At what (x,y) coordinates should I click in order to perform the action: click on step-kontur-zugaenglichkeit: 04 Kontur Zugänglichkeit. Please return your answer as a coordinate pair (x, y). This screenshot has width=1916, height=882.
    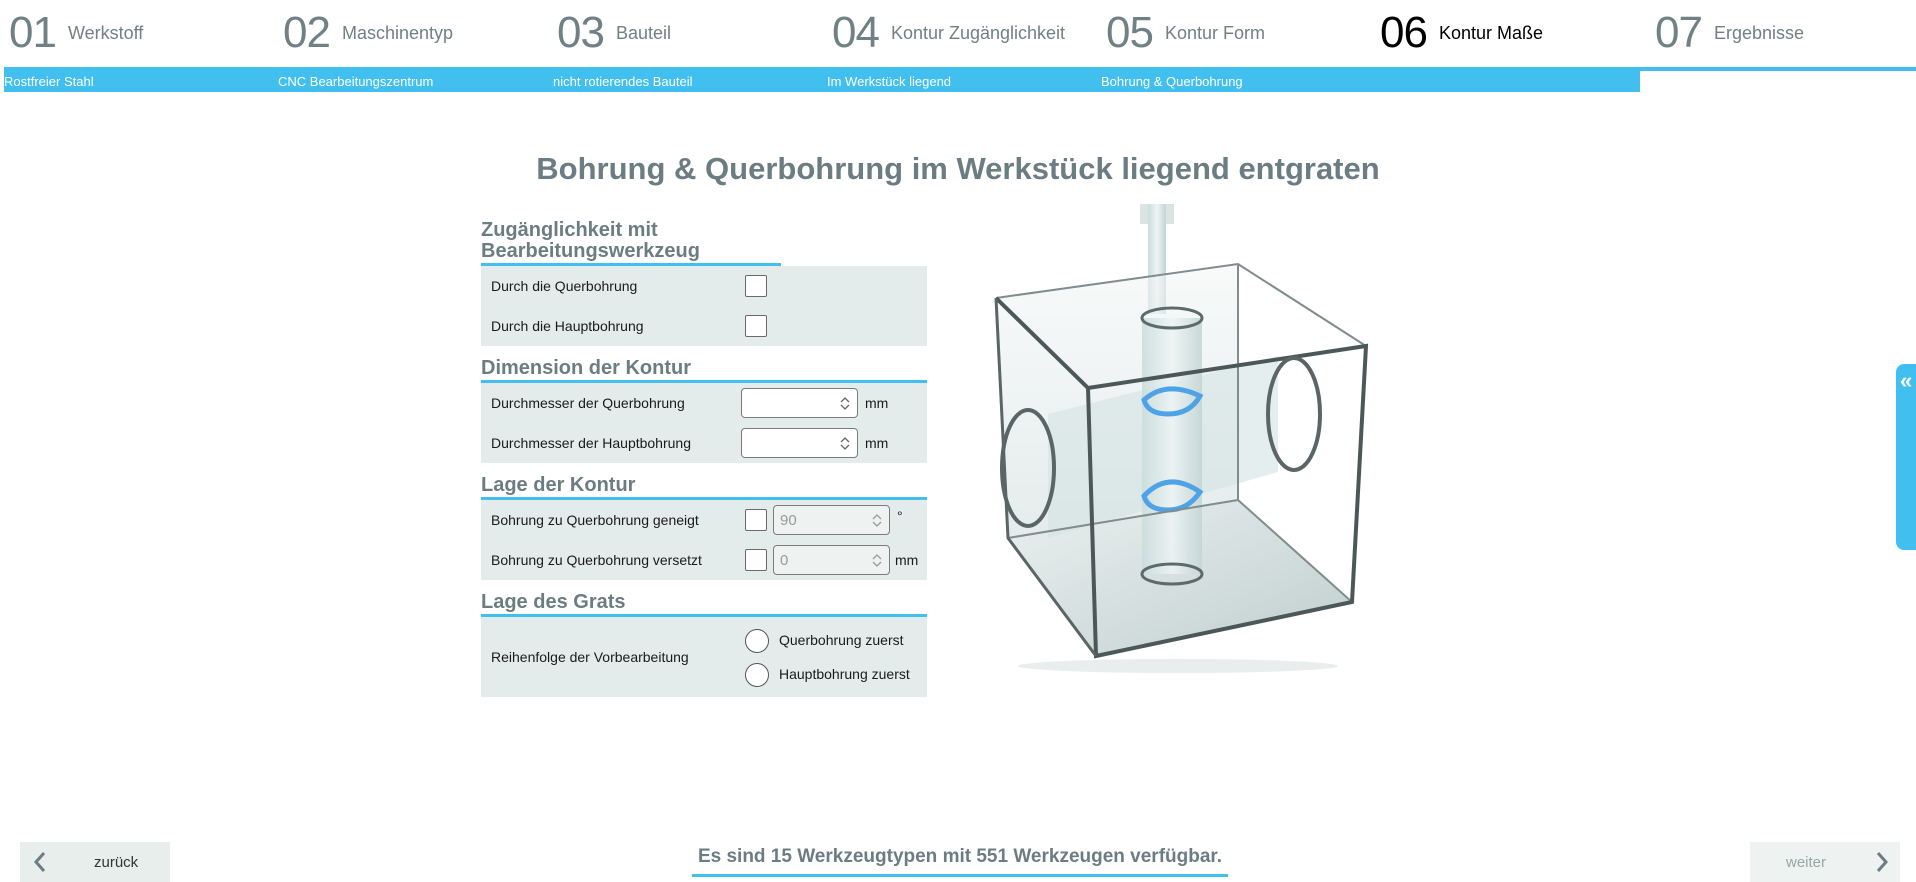
    Looking at the image, I should click on (948, 33).